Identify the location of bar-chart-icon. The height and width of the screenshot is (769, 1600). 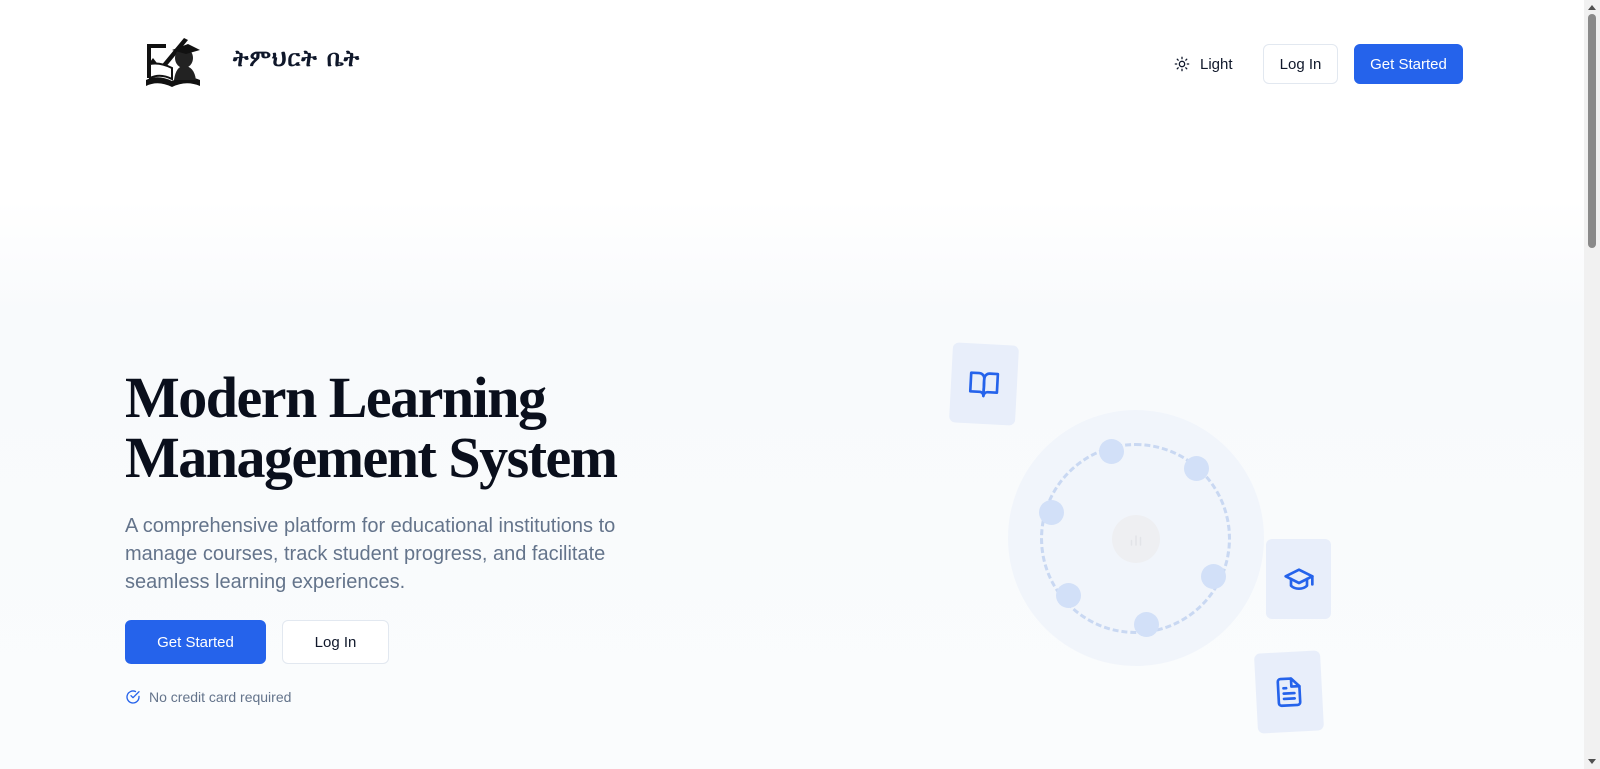
(1136, 540).